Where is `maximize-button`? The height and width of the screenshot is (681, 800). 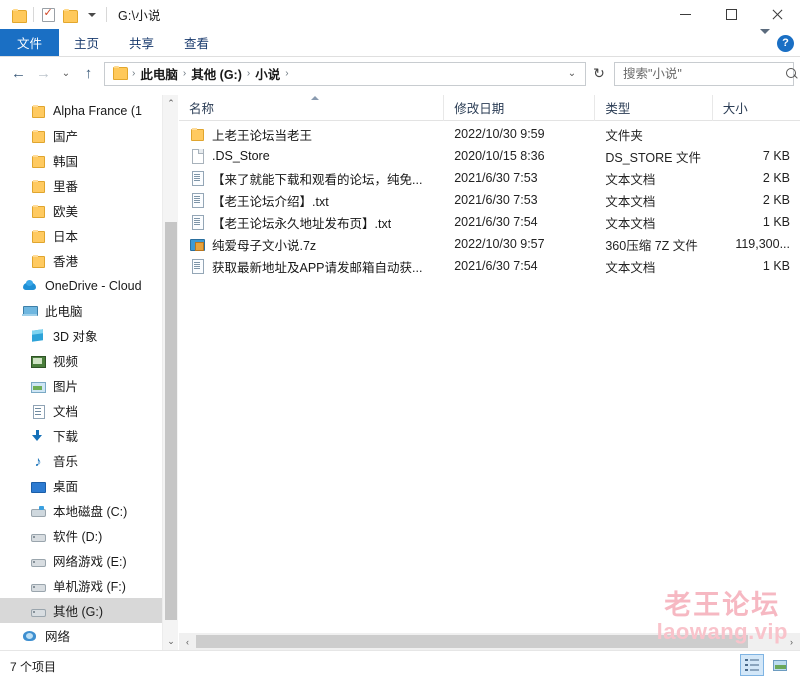 maximize-button is located at coordinates (731, 14).